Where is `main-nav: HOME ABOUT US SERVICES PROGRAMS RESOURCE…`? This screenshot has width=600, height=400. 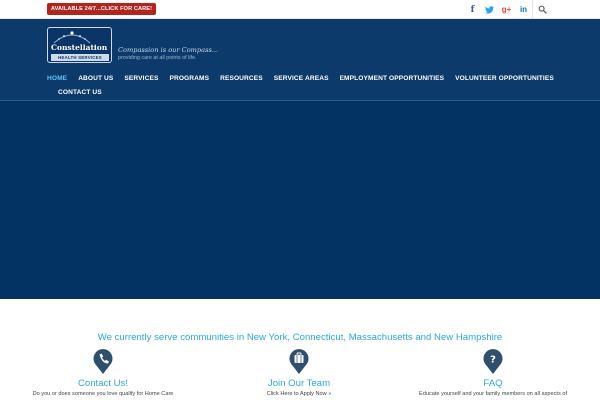
main-nav: HOME ABOUT US SERVICES PROGRAMS RESOURCE… is located at coordinates (307, 85).